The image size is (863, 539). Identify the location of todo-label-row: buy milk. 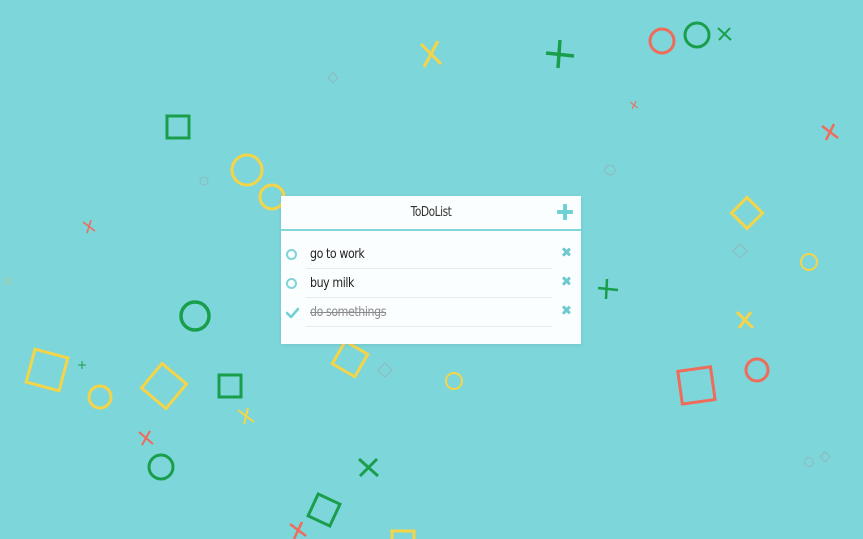
(429, 284).